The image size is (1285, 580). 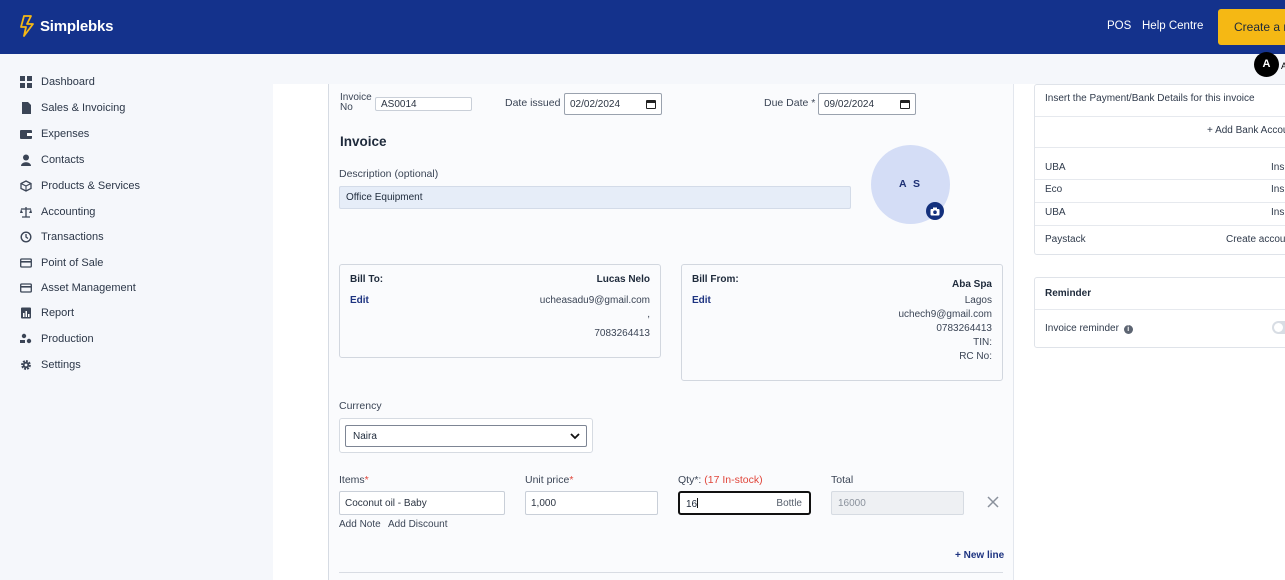 What do you see at coordinates (363, 141) in the screenshot?
I see `invoice-title: Invoice` at bounding box center [363, 141].